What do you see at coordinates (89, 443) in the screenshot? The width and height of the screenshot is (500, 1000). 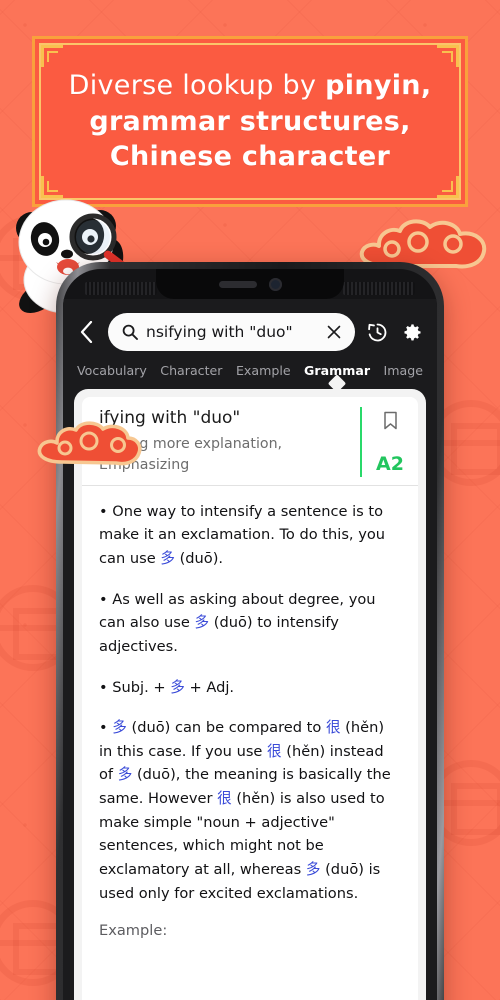 I see `cloud-decoration-icon` at bounding box center [89, 443].